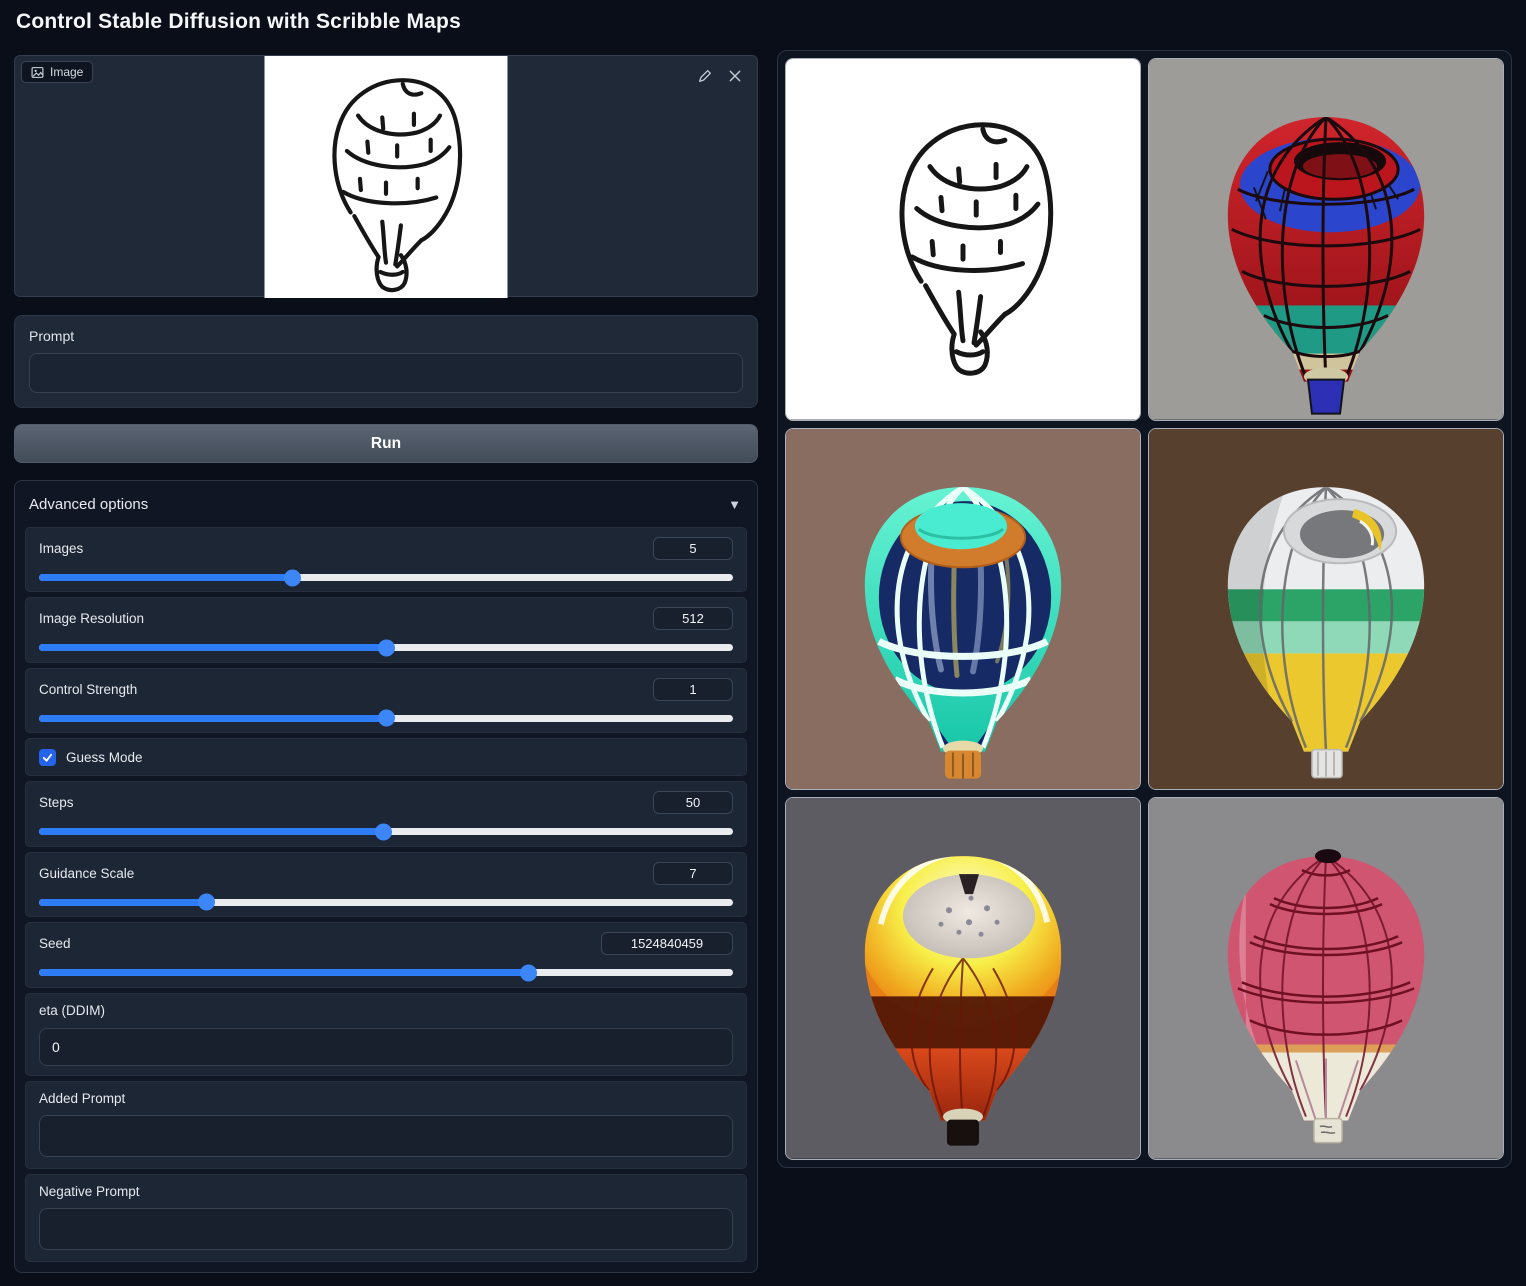  I want to click on image-resolution-slider-row: Image Resolution, so click(386, 630).